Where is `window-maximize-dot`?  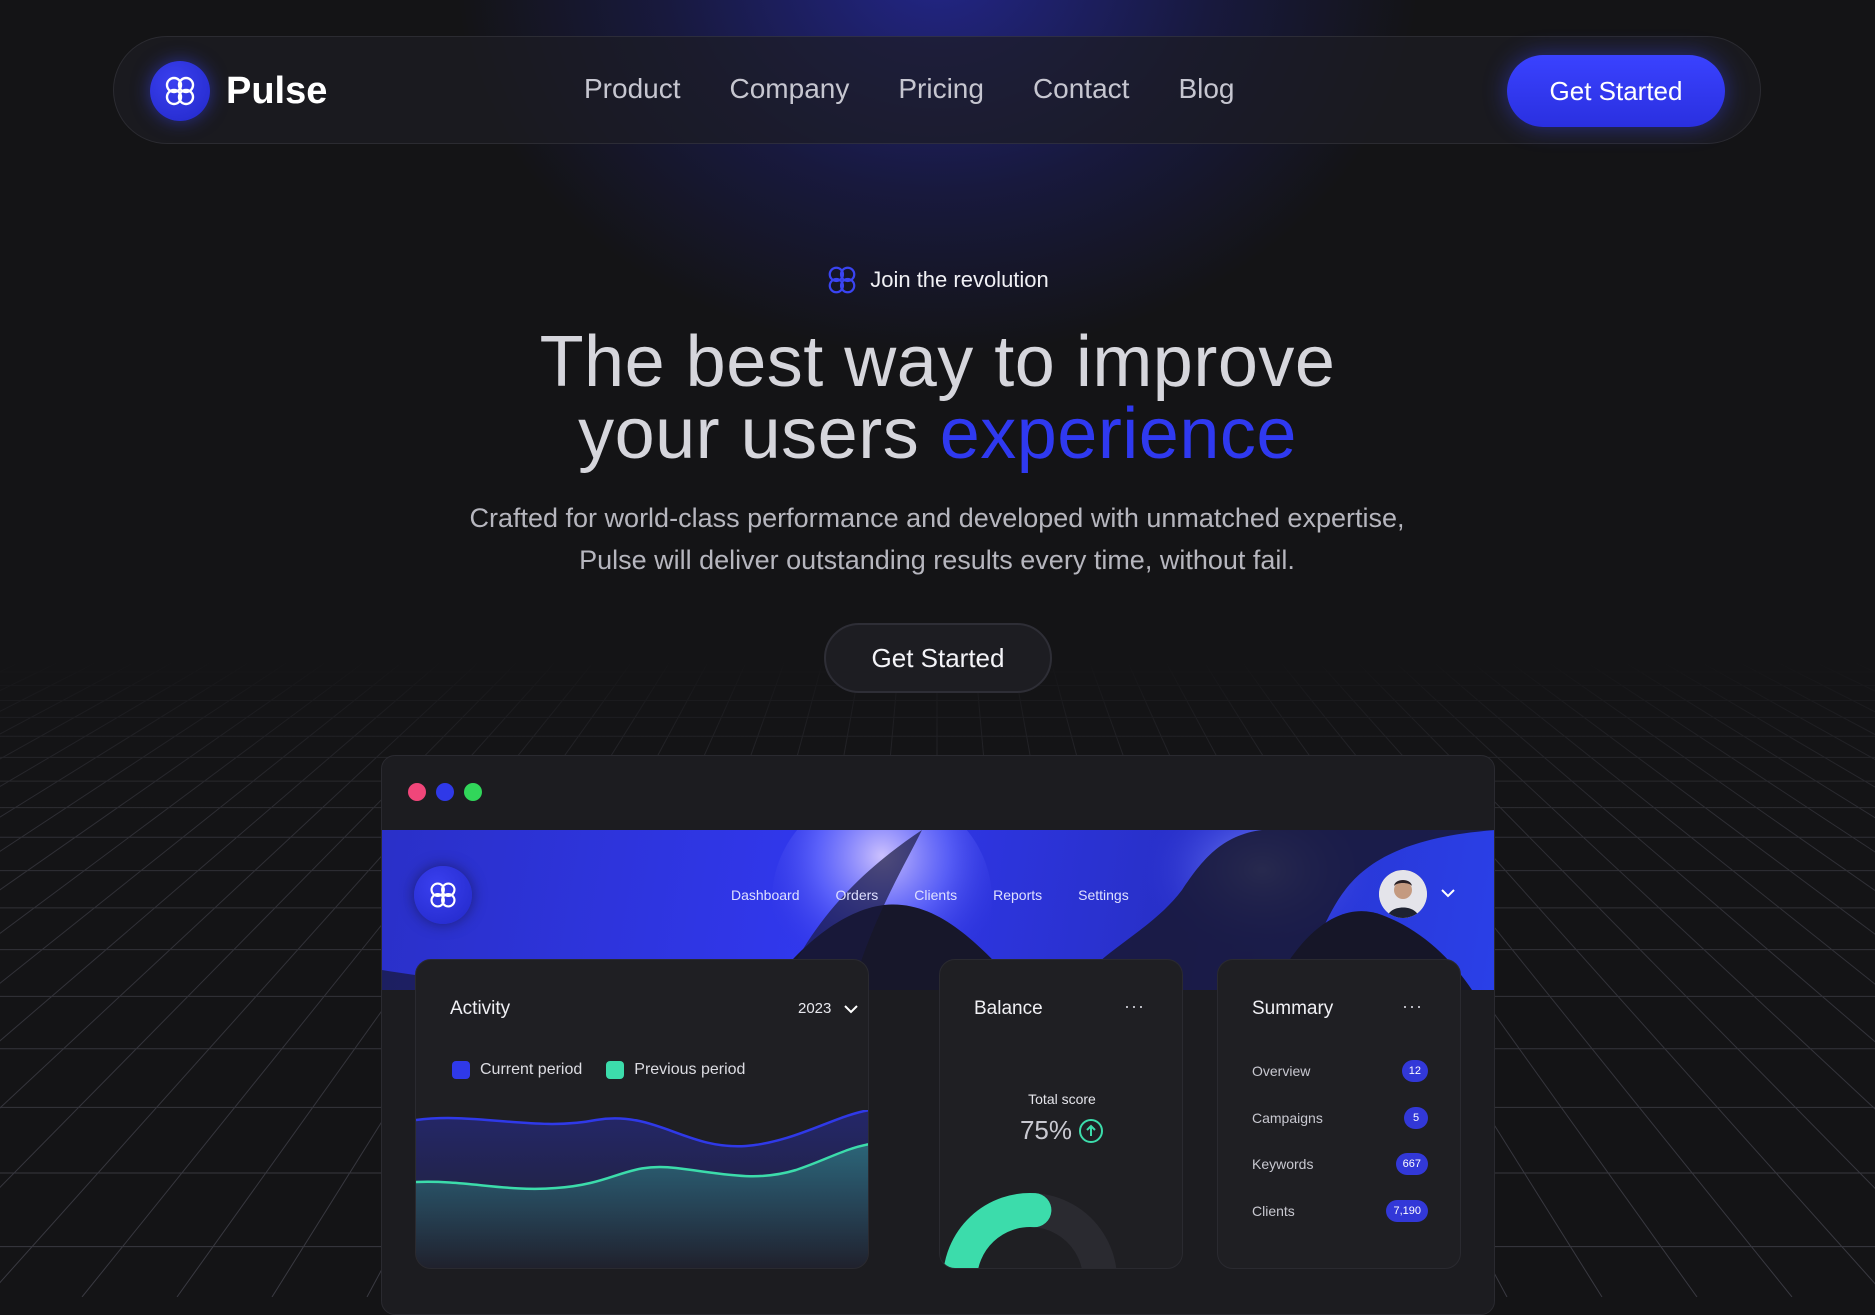
window-maximize-dot is located at coordinates (473, 792).